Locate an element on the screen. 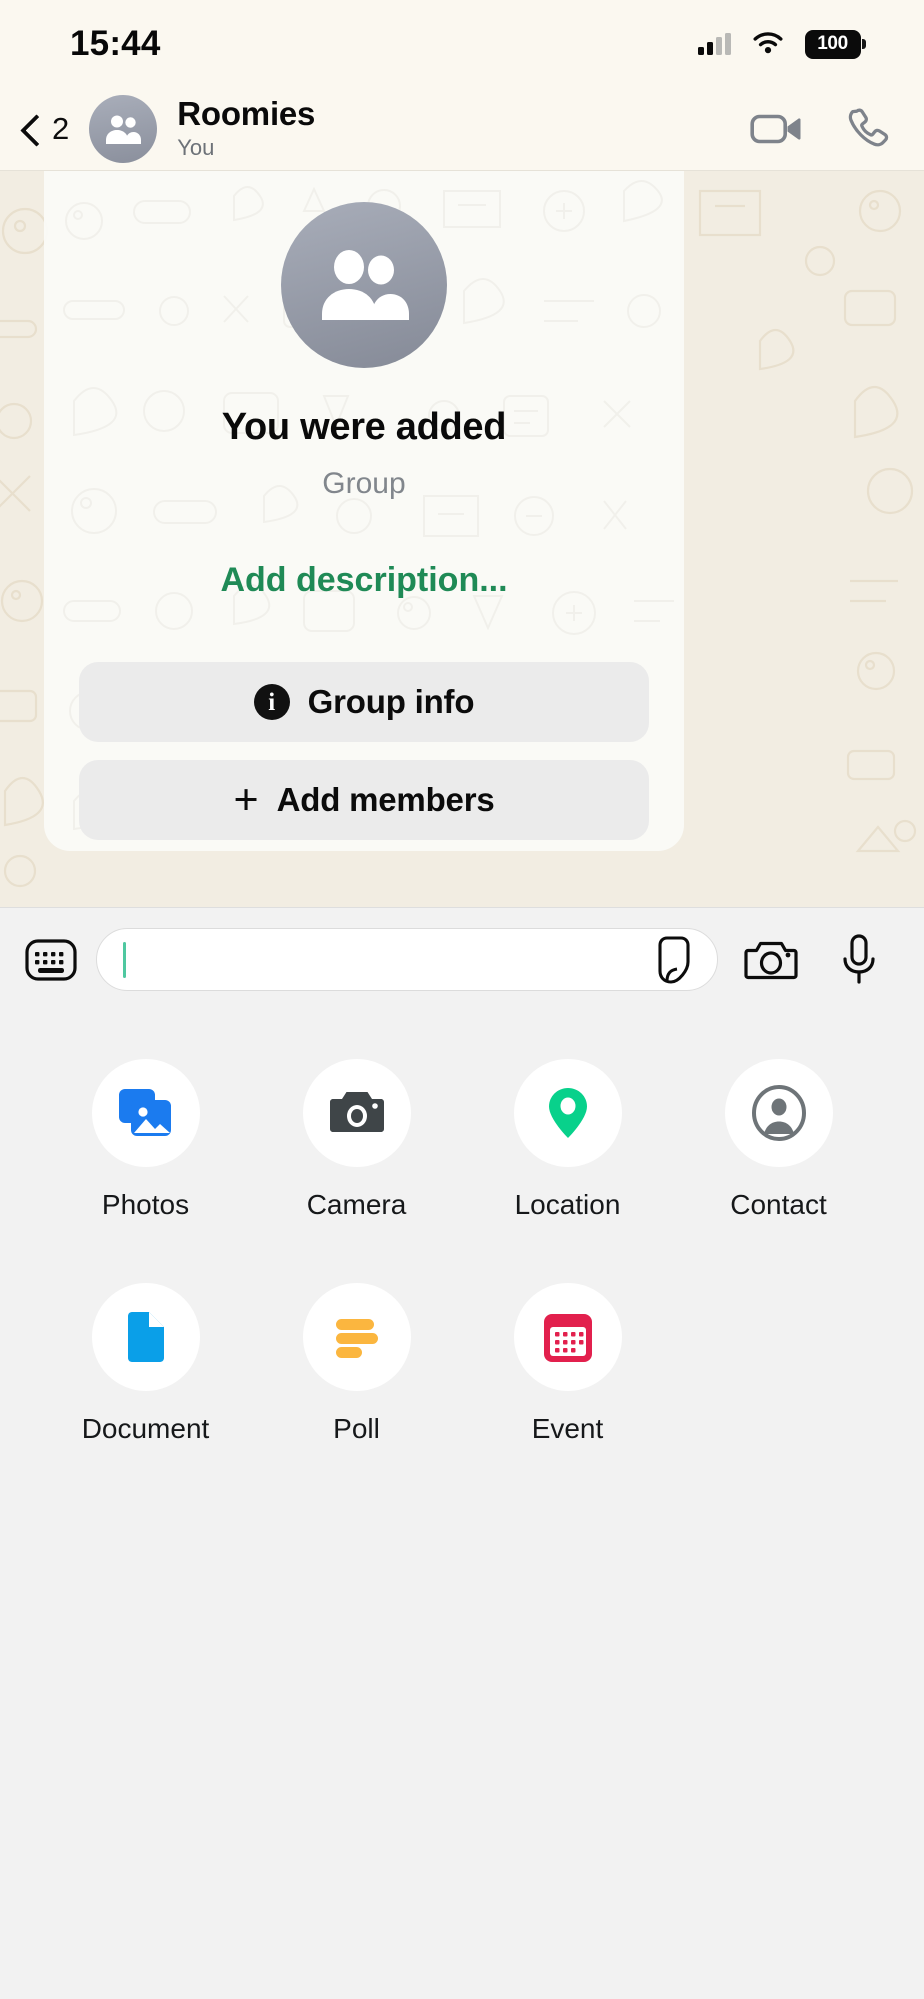  contact-person-icon is located at coordinates (778, 1113).